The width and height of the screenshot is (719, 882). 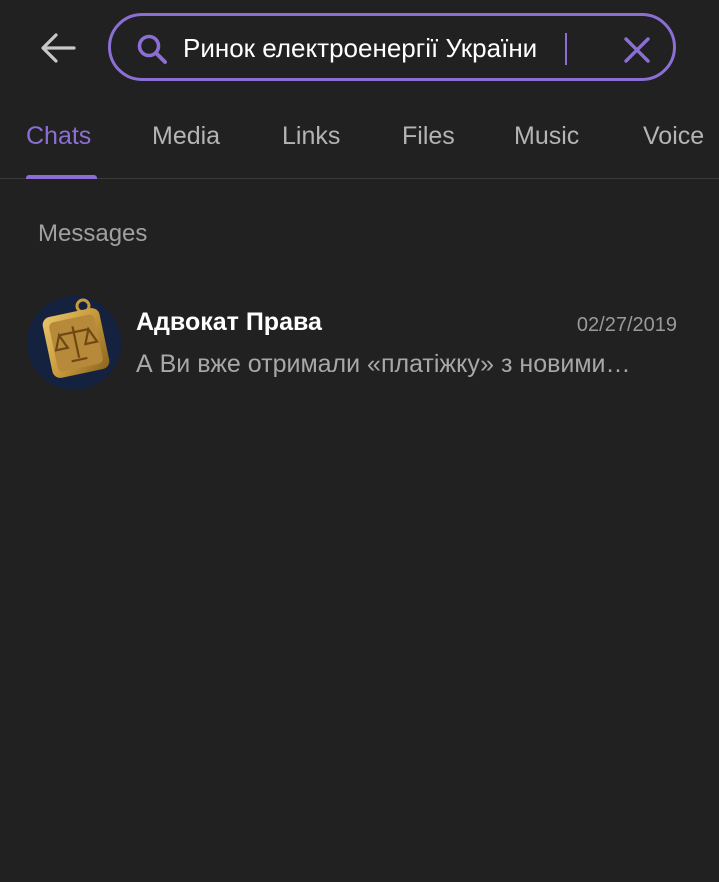 I want to click on search-tabs: Chats Media Links Files Music Voice, so click(x=359, y=139).